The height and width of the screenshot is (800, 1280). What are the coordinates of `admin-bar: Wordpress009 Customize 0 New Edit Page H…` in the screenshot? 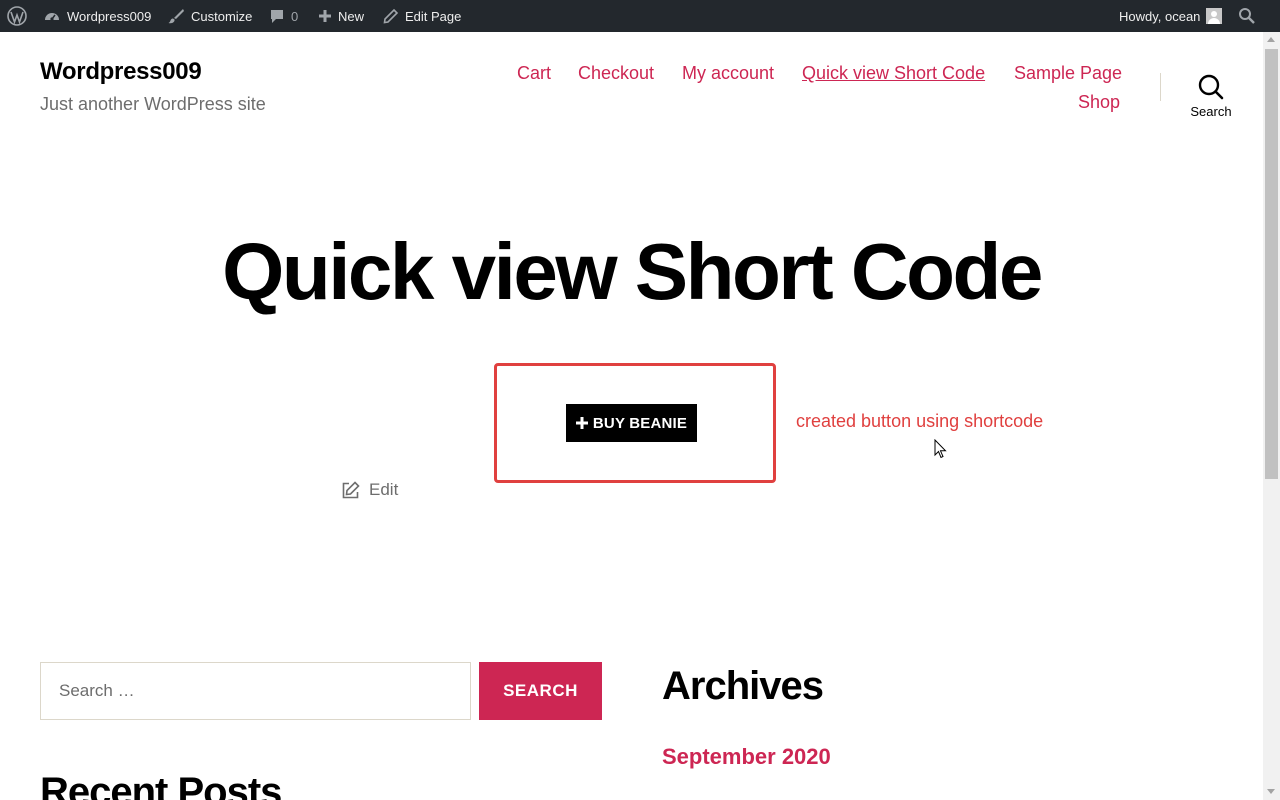 It's located at (640, 16).